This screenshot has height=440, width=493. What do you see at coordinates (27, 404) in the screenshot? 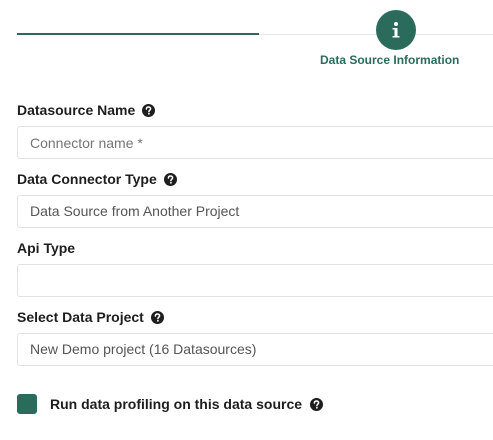
I see `profiling-checkbox` at bounding box center [27, 404].